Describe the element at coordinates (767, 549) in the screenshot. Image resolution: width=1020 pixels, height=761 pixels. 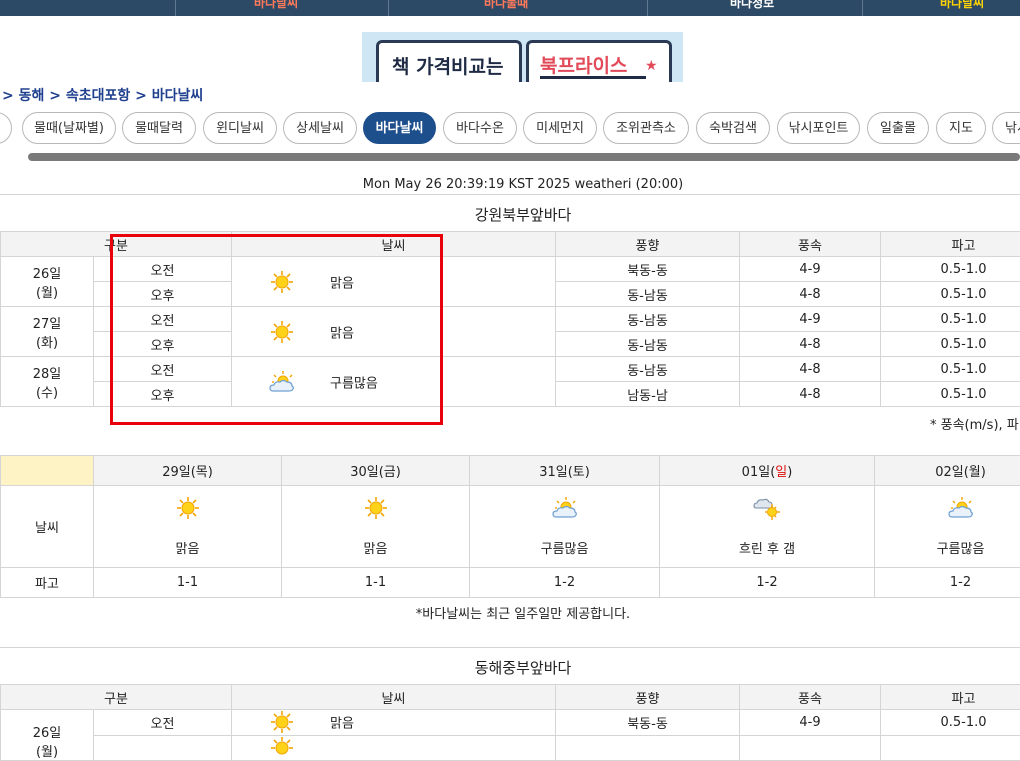
I see `weather-label: 흐린 후 갬` at that location.